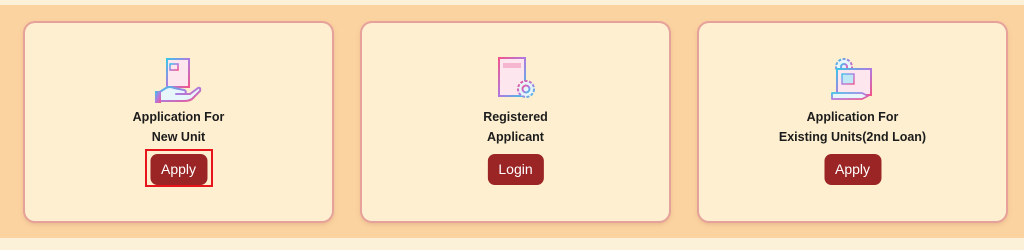 The width and height of the screenshot is (1024, 250). What do you see at coordinates (852, 137) in the screenshot?
I see `card-title-line2: Existing Units(2nd Loan)` at bounding box center [852, 137].